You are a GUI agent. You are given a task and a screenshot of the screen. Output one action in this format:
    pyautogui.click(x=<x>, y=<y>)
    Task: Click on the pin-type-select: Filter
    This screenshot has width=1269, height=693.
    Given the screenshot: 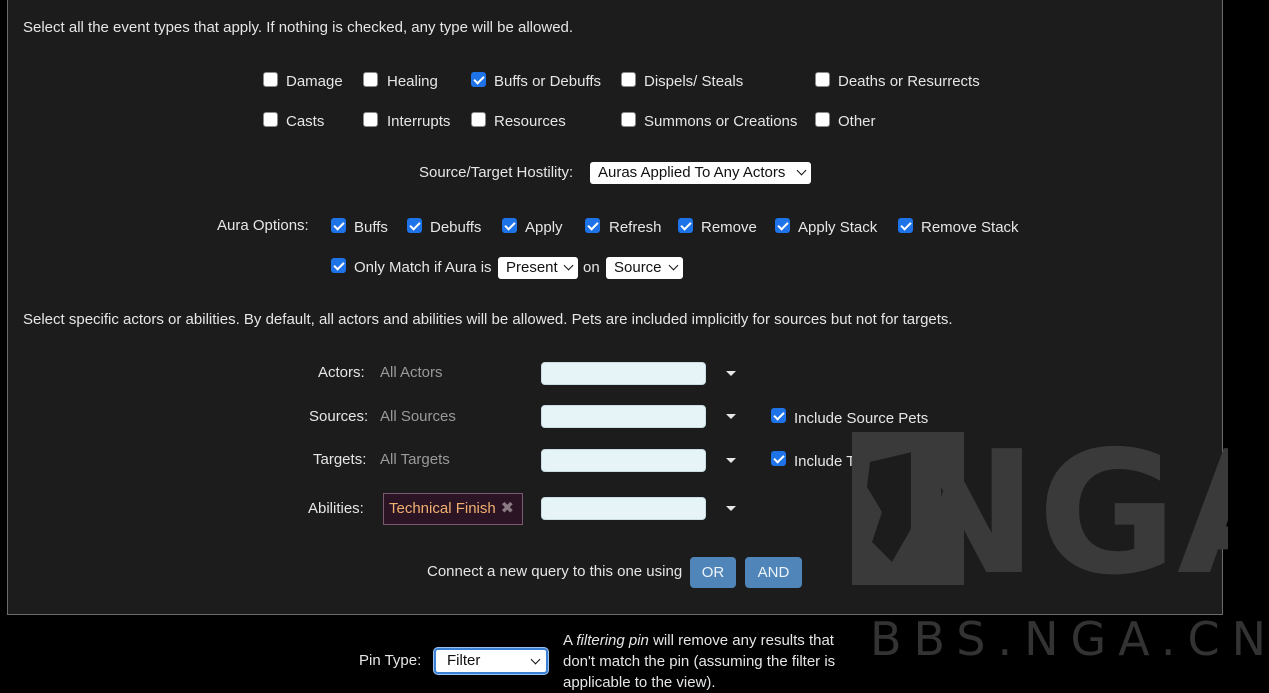 What is the action you would take?
    pyautogui.click(x=491, y=661)
    